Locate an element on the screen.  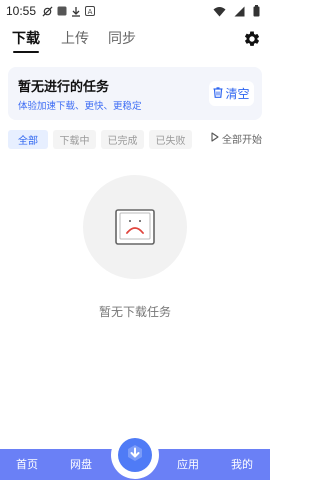
filter-bar: 全部 下载中 已完成 已失败 全部开始 is located at coordinates (135, 140).